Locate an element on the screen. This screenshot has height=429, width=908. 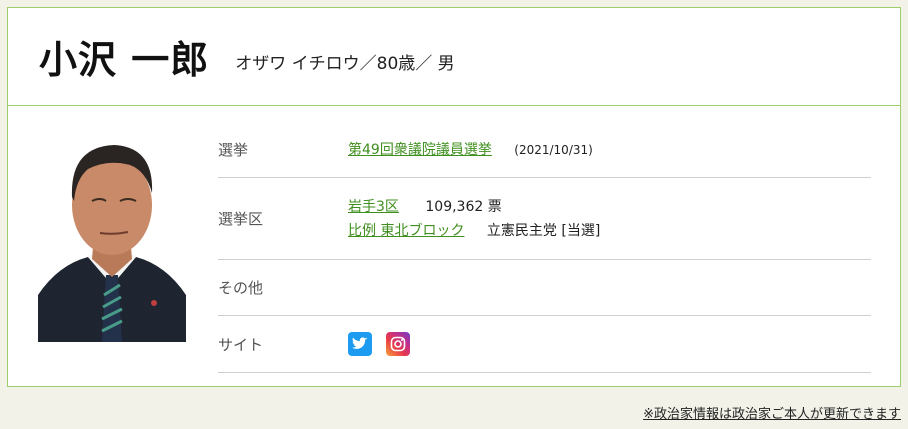
row-other: その他 is located at coordinates (544, 288).